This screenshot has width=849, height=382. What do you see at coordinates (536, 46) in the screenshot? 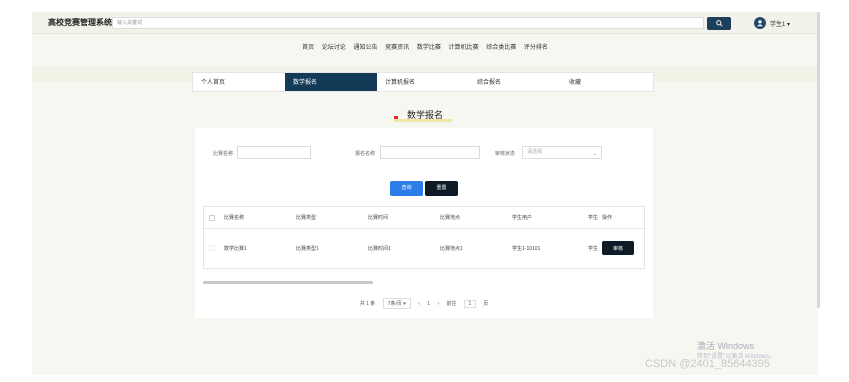
I see `nav-item-ranking: 评分排名` at bounding box center [536, 46].